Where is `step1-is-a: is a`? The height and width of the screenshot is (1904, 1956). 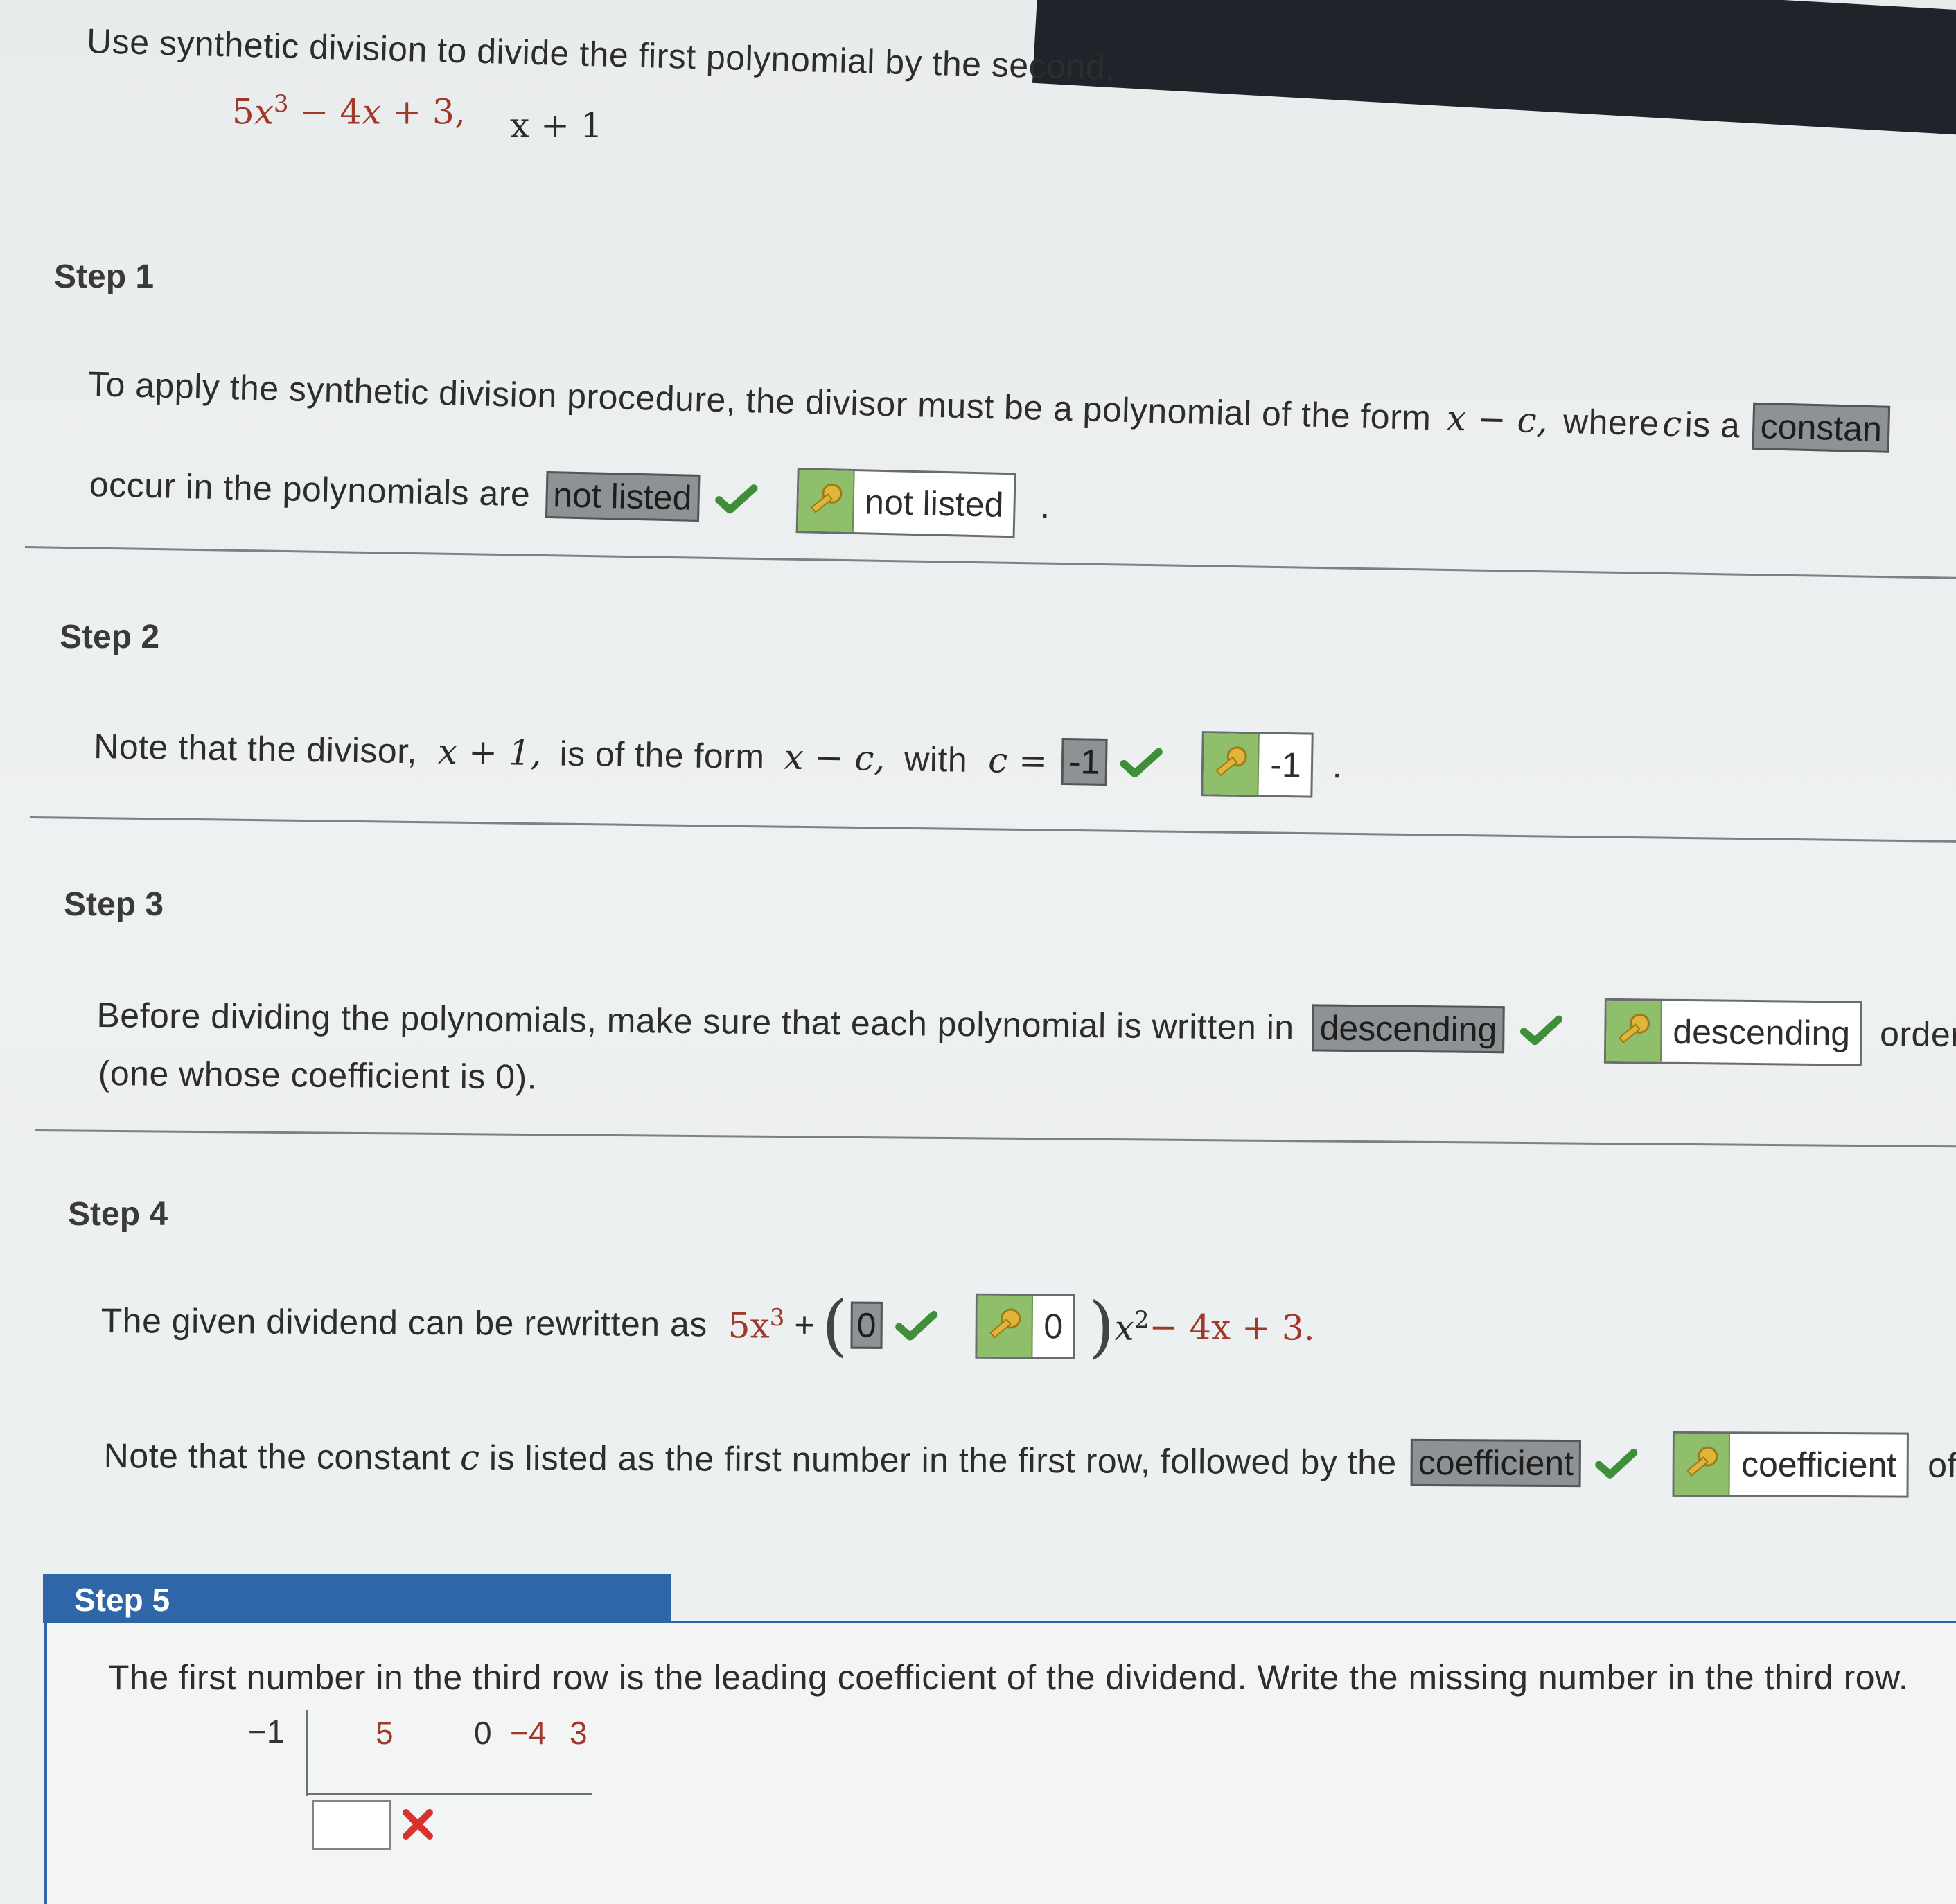
step1-is-a: is a is located at coordinates (1712, 426).